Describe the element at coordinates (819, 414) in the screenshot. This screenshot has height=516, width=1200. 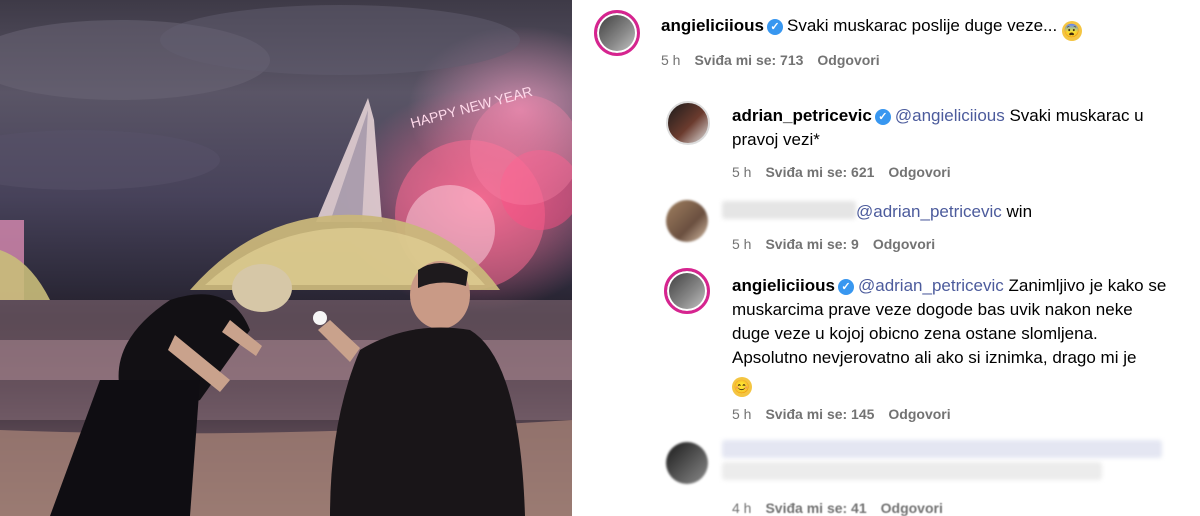
I see `likes-count: Sviđa mi se: 145` at that location.